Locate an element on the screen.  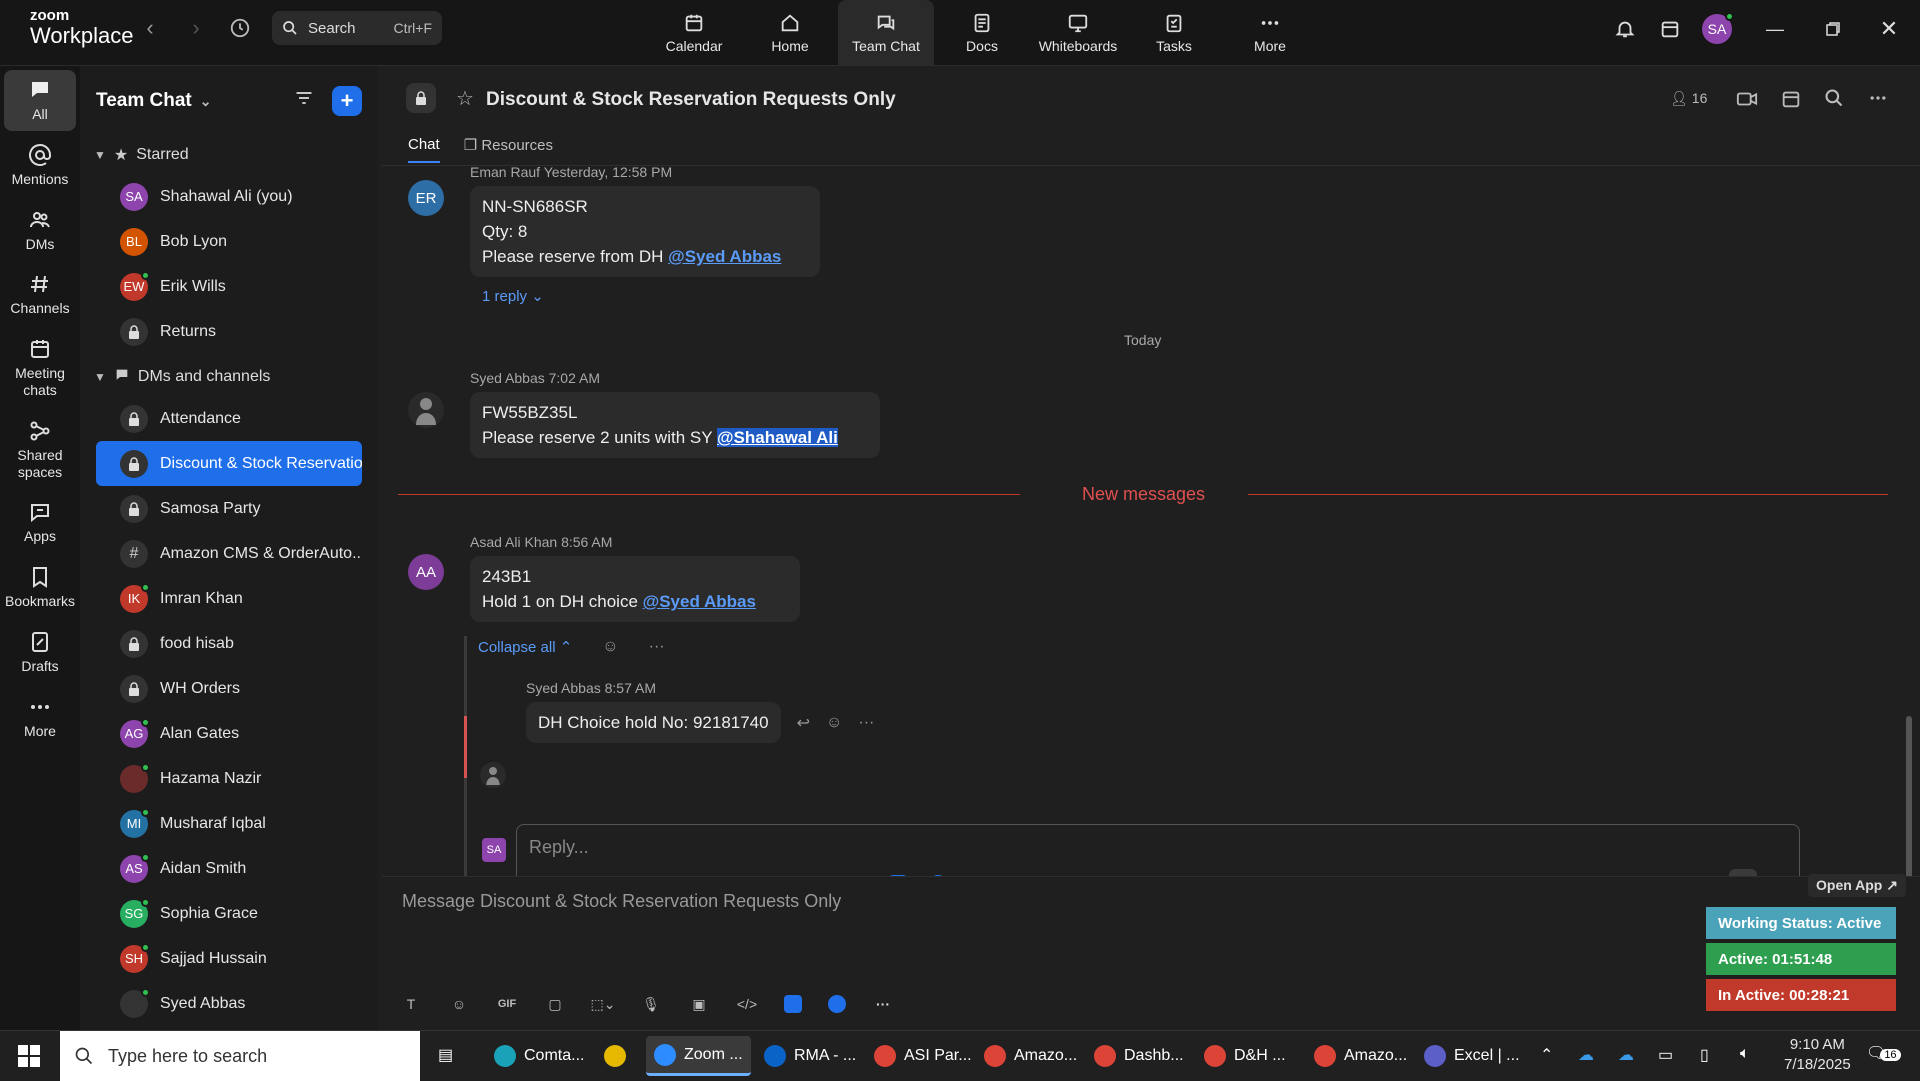
sidebar-item: food hisab is located at coordinates (229, 643).